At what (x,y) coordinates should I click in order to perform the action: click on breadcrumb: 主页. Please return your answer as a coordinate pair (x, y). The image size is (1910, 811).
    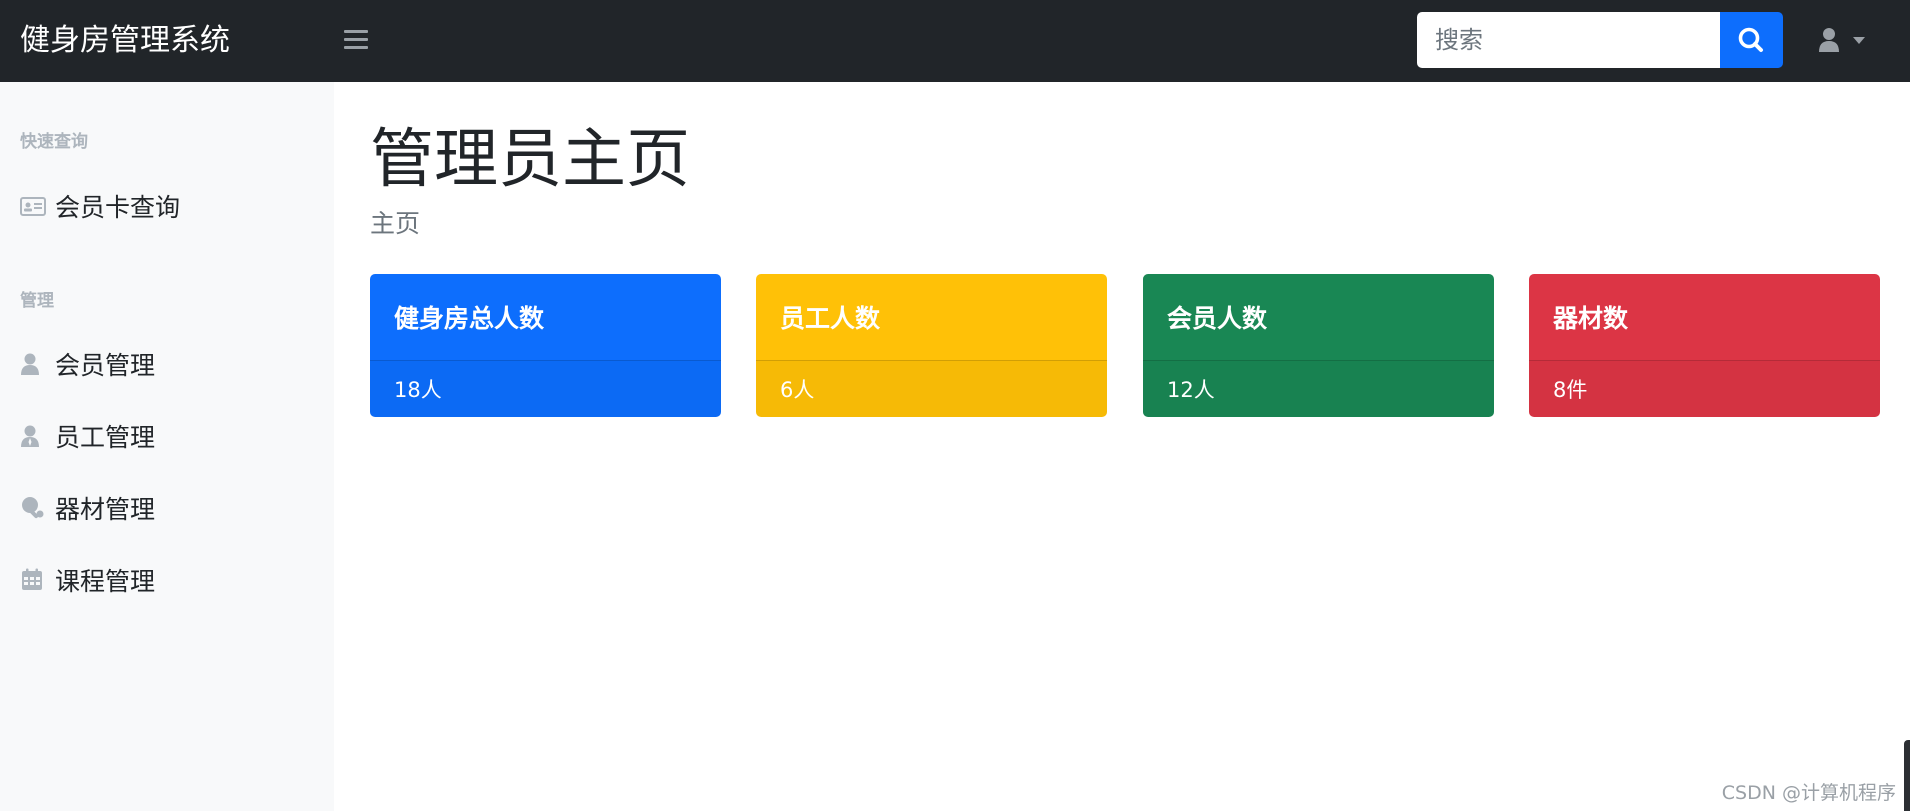
    Looking at the image, I should click on (395, 223).